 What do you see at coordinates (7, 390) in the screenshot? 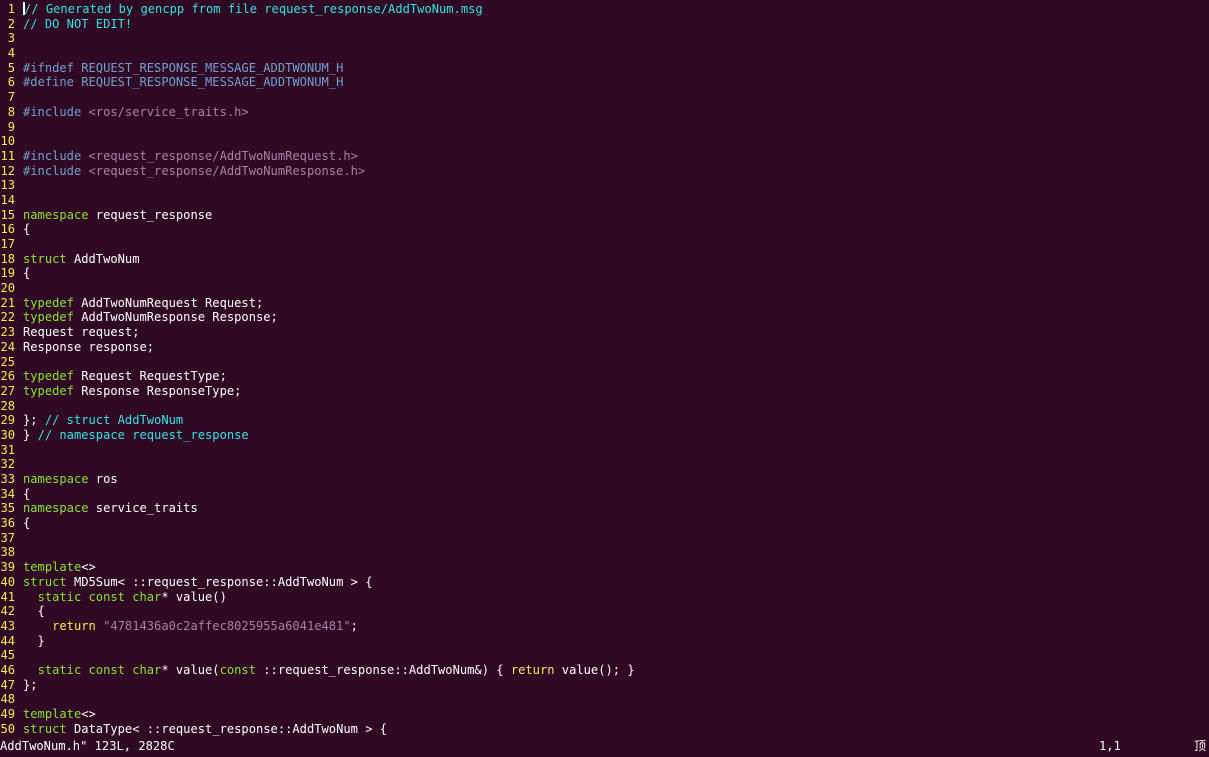
I see `line-number: 27` at bounding box center [7, 390].